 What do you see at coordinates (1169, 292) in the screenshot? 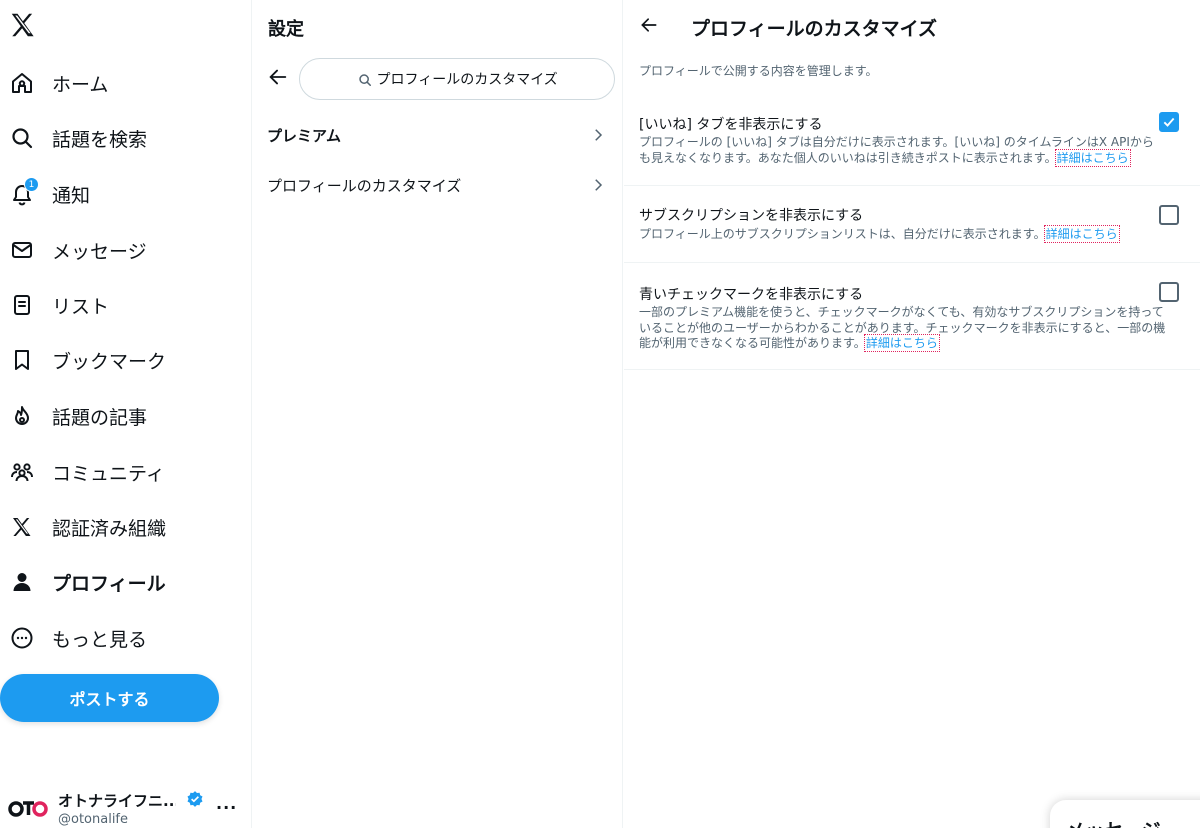
I see `hide-checkmark-checkbox` at bounding box center [1169, 292].